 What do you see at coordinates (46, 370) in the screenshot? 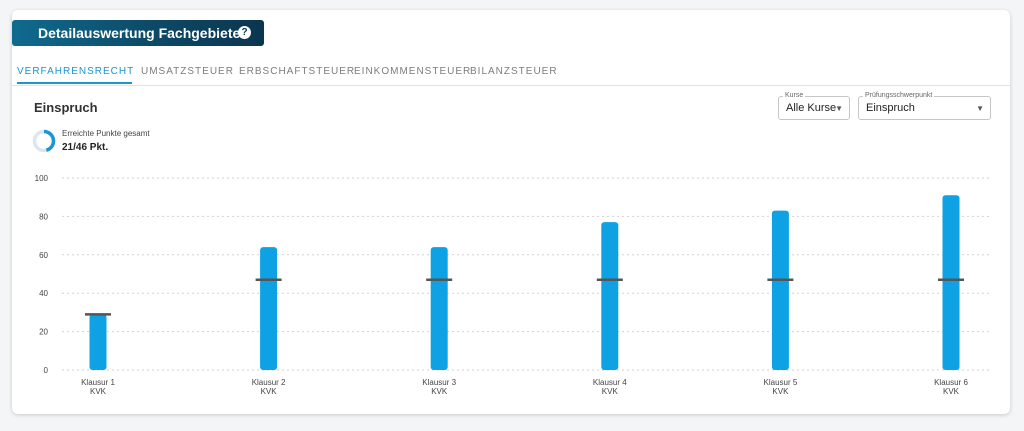
I see `y-tick-label: 0` at bounding box center [46, 370].